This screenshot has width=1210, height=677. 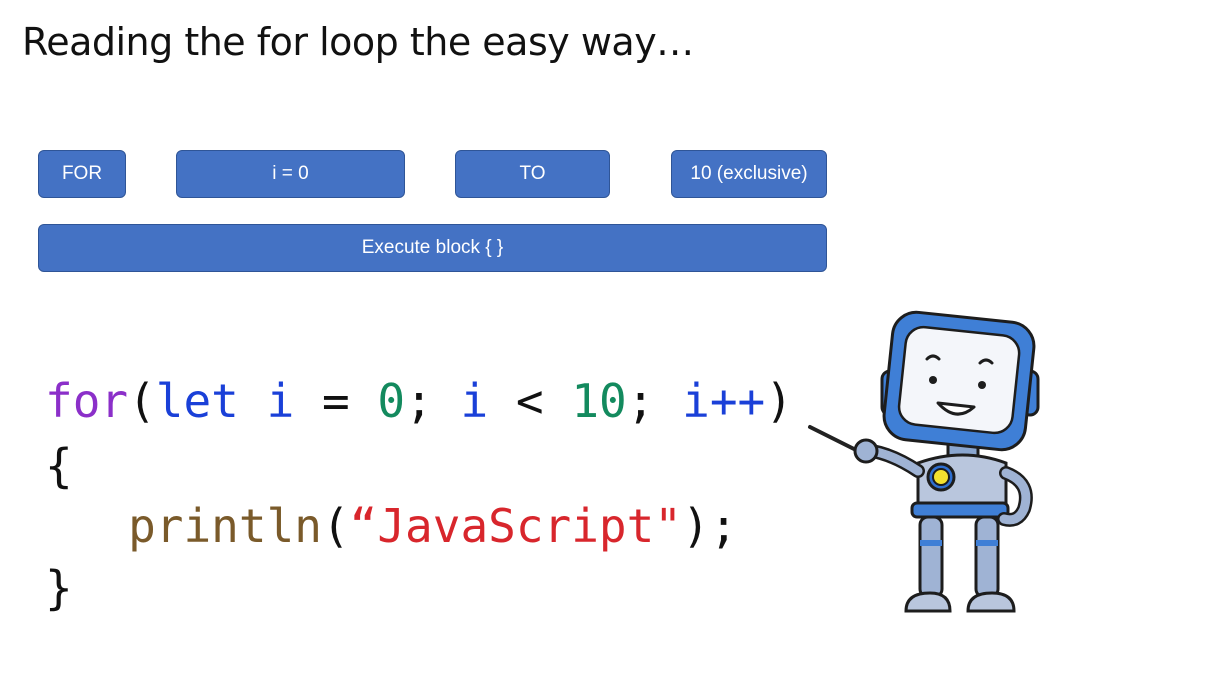 I want to click on statement-end: );, so click(x=710, y=526).